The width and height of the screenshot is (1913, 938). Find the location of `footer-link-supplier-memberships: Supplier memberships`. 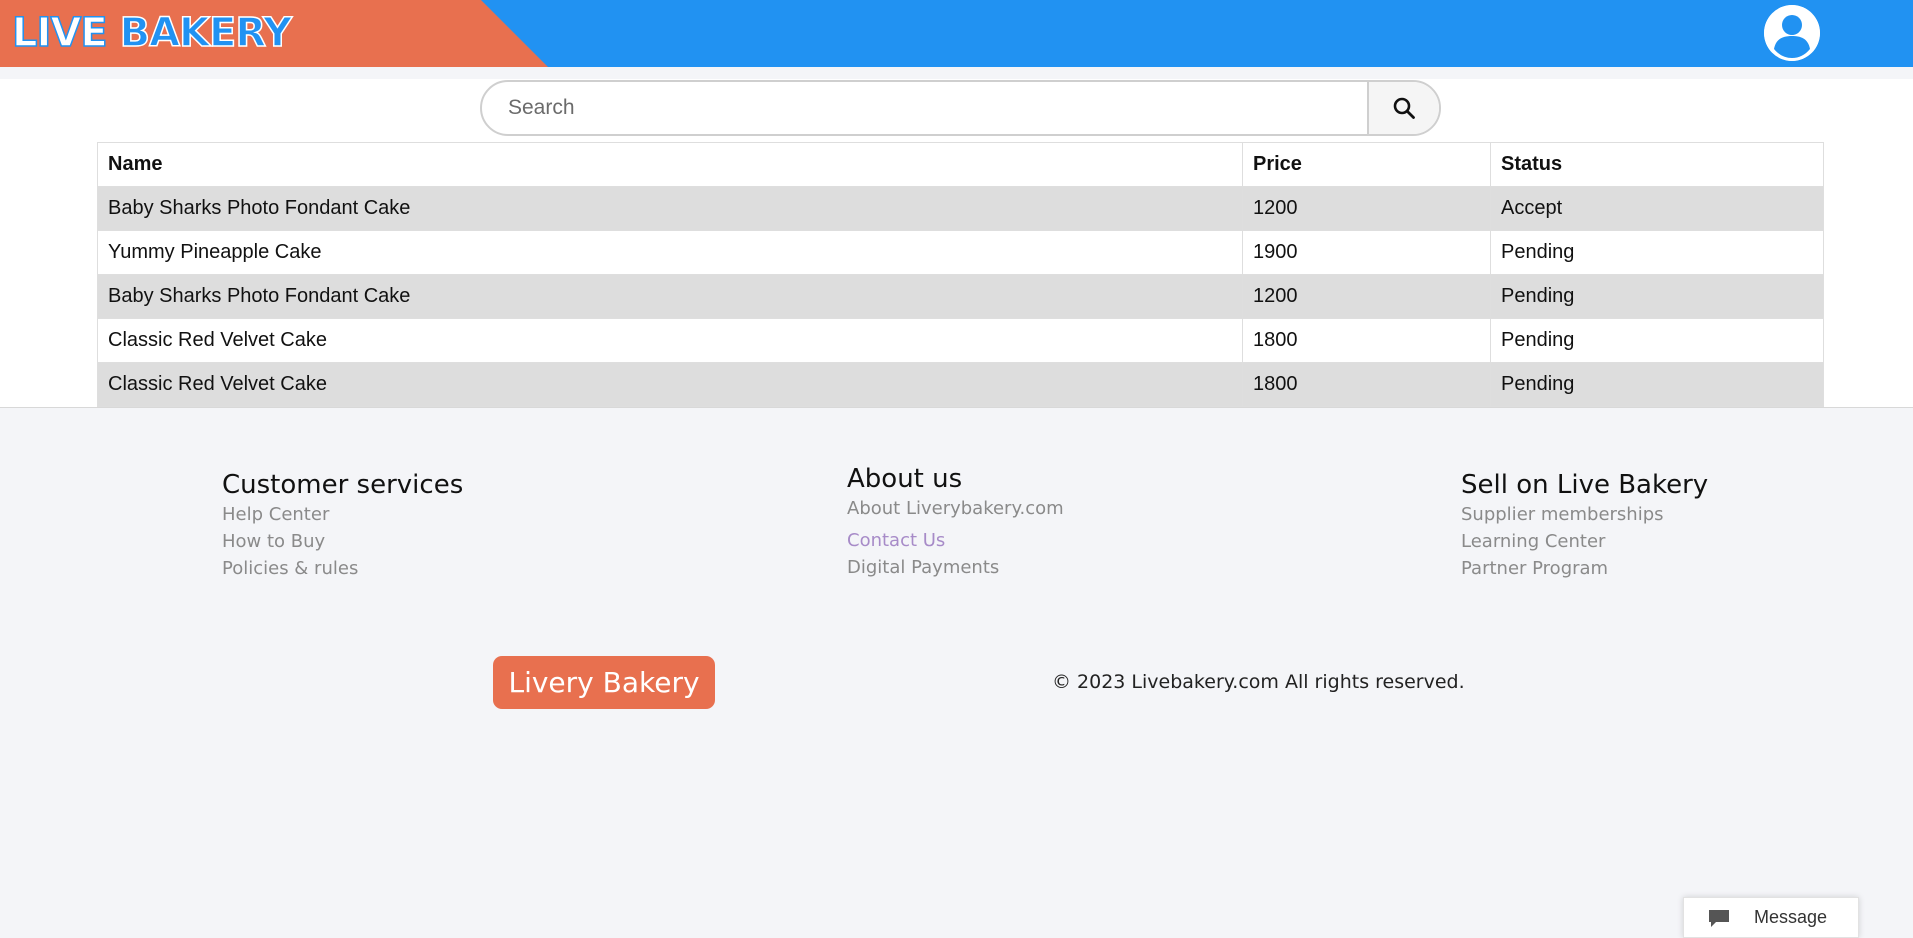

footer-link-supplier-memberships: Supplier memberships is located at coordinates (1584, 514).